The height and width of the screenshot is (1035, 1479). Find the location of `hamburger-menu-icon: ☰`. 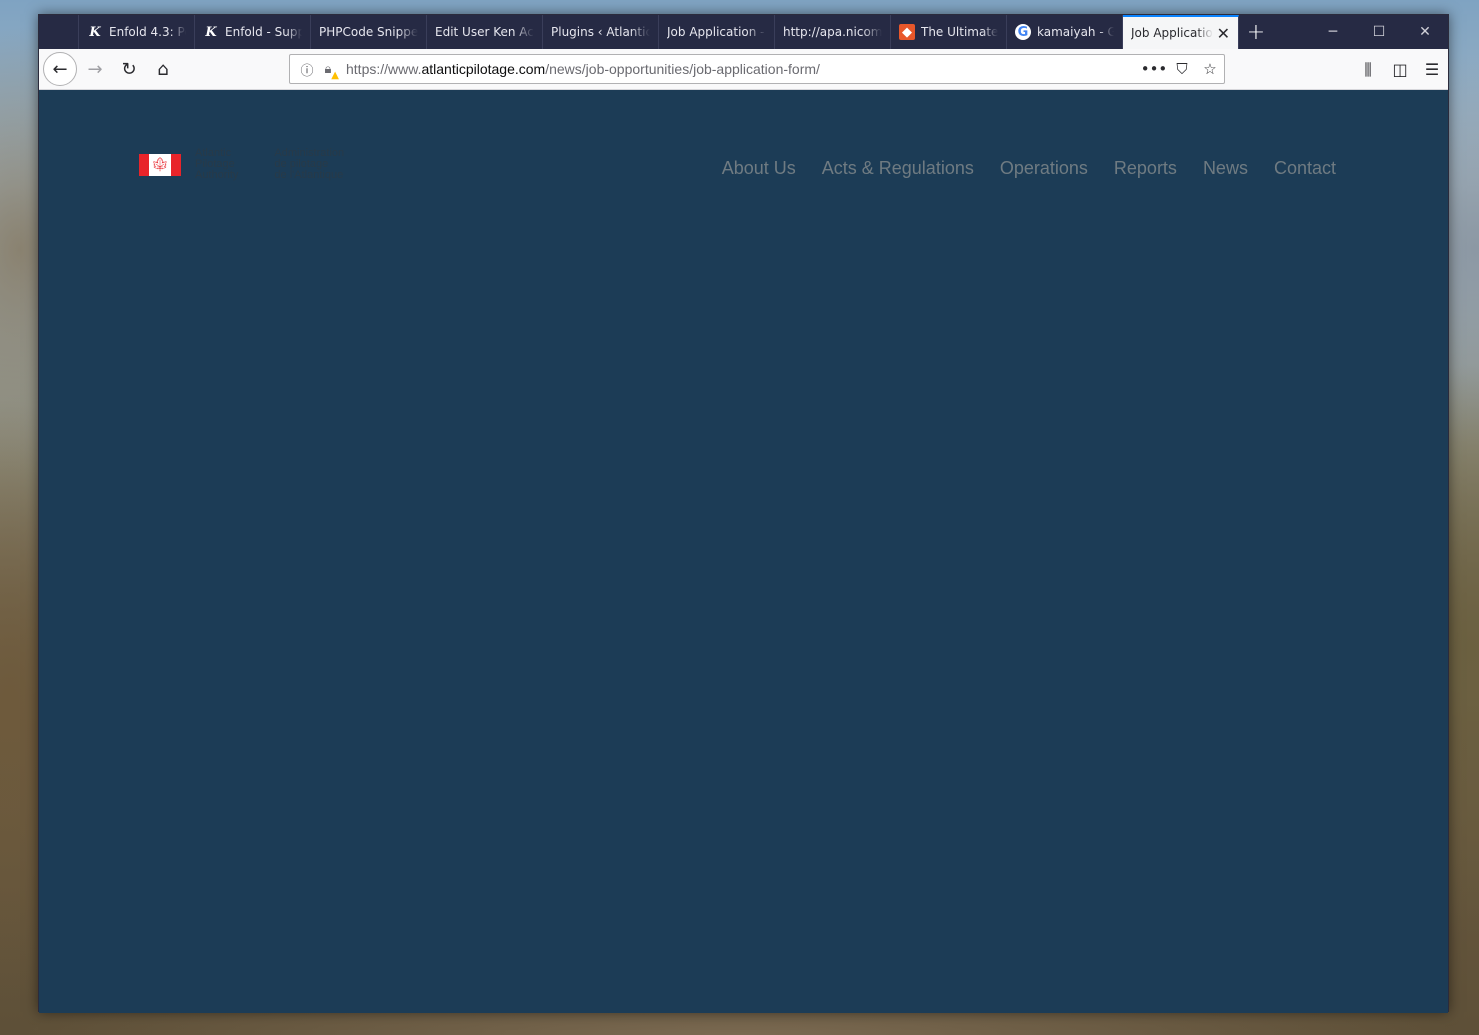

hamburger-menu-icon: ☰ is located at coordinates (1432, 69).